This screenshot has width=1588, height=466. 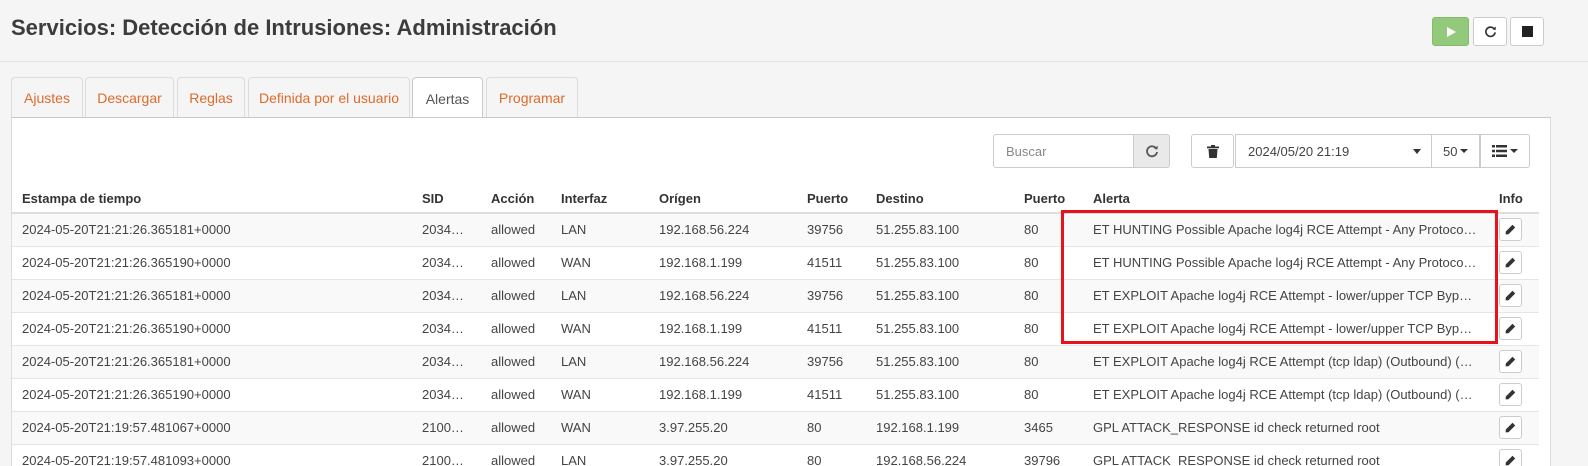 What do you see at coordinates (1286, 199) in the screenshot?
I see `col-header-alert: Alerta` at bounding box center [1286, 199].